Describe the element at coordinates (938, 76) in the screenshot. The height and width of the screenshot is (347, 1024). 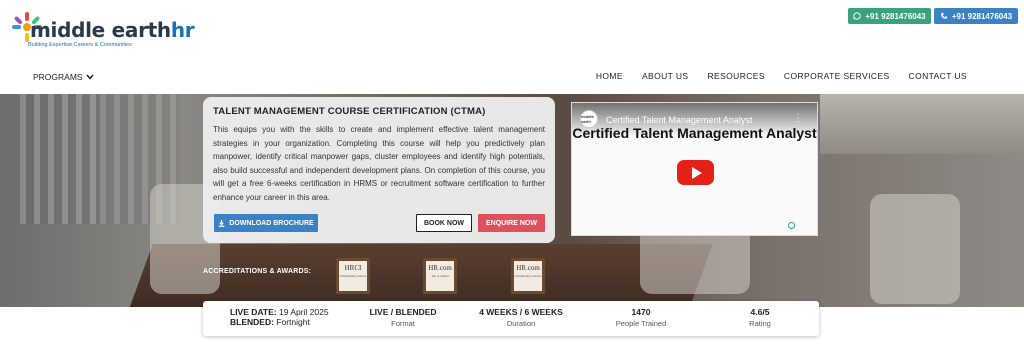
I see `nav-contact-us: CONTACT US` at that location.